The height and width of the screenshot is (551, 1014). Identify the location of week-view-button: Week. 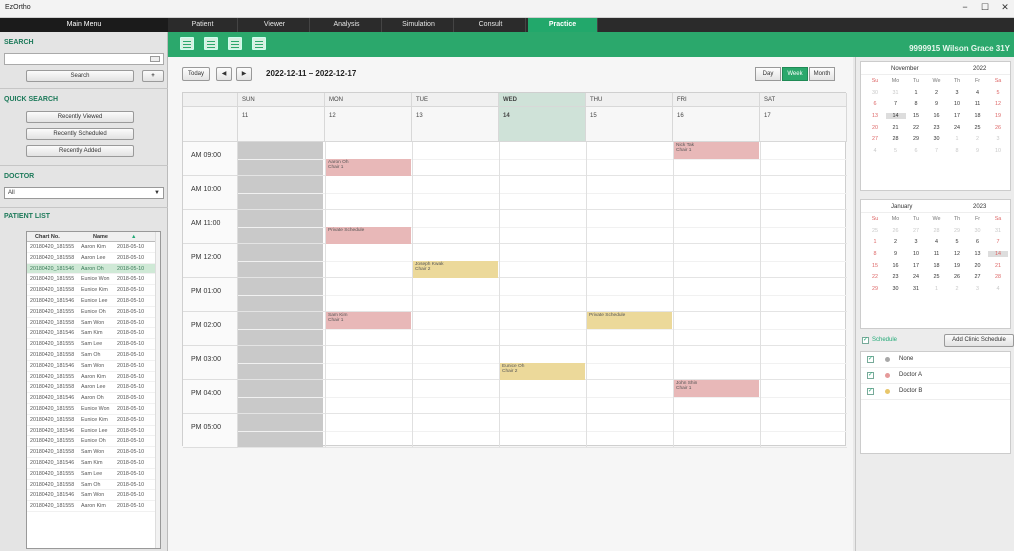
(795, 74).